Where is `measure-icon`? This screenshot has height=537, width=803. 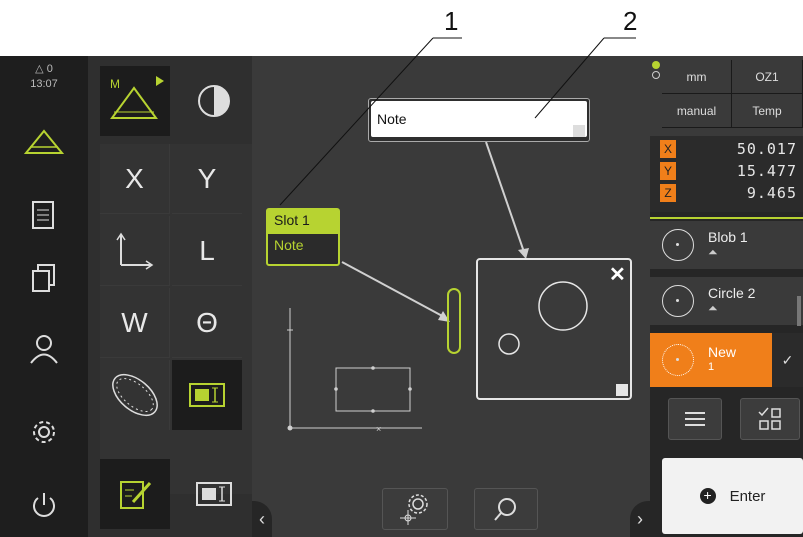
measure-icon is located at coordinates (44, 141).